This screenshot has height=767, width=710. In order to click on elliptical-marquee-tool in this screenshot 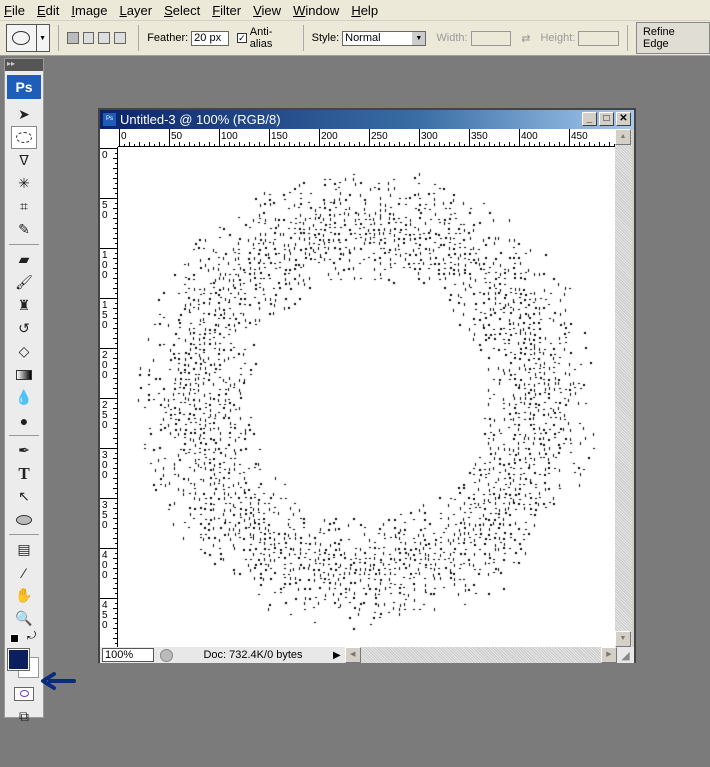, I will do `click(24, 137)`.